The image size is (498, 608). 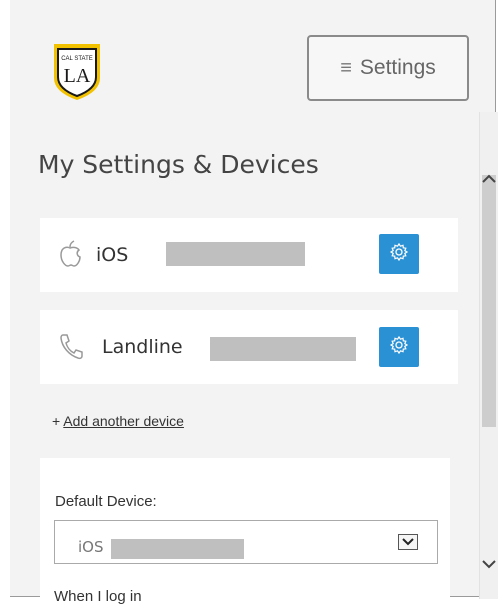 I want to click on default-device-value: iOS, so click(x=91, y=547).